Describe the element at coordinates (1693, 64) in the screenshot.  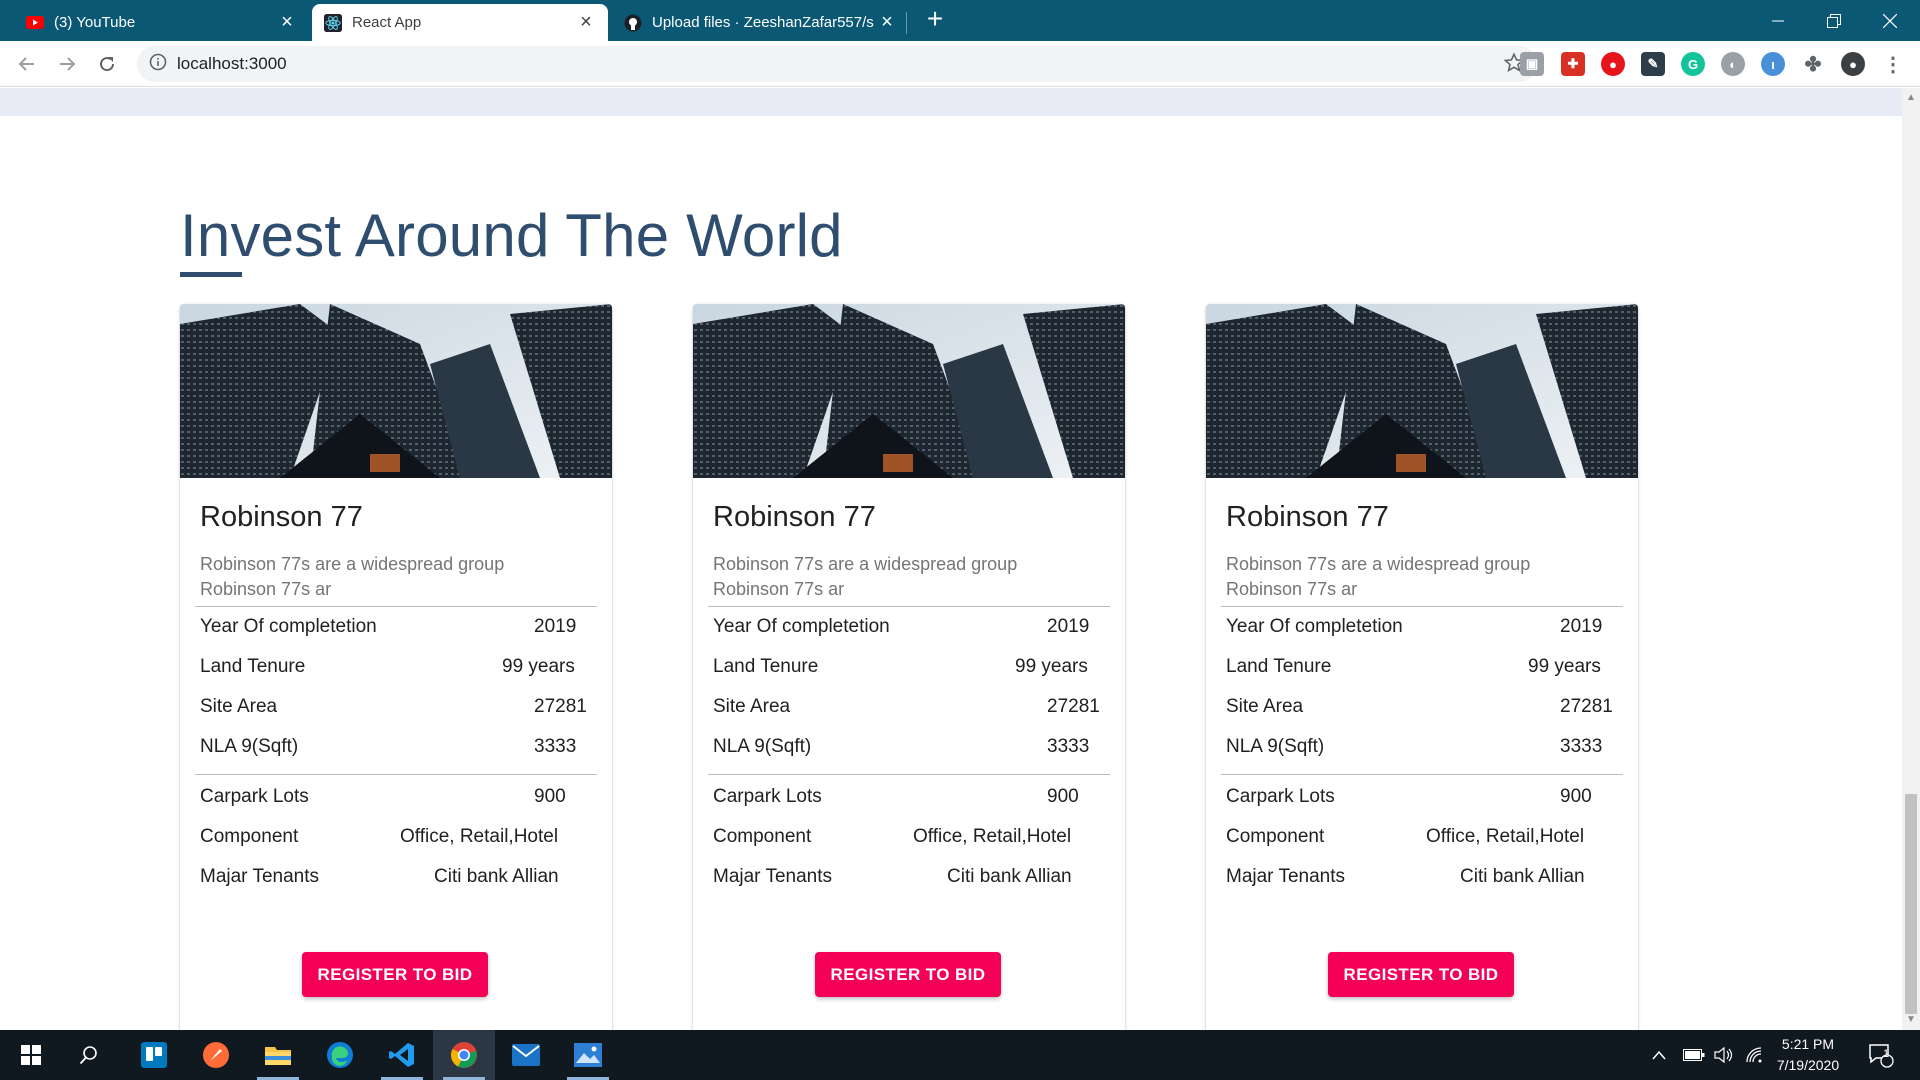
I see `grammarly-icon: G` at that location.